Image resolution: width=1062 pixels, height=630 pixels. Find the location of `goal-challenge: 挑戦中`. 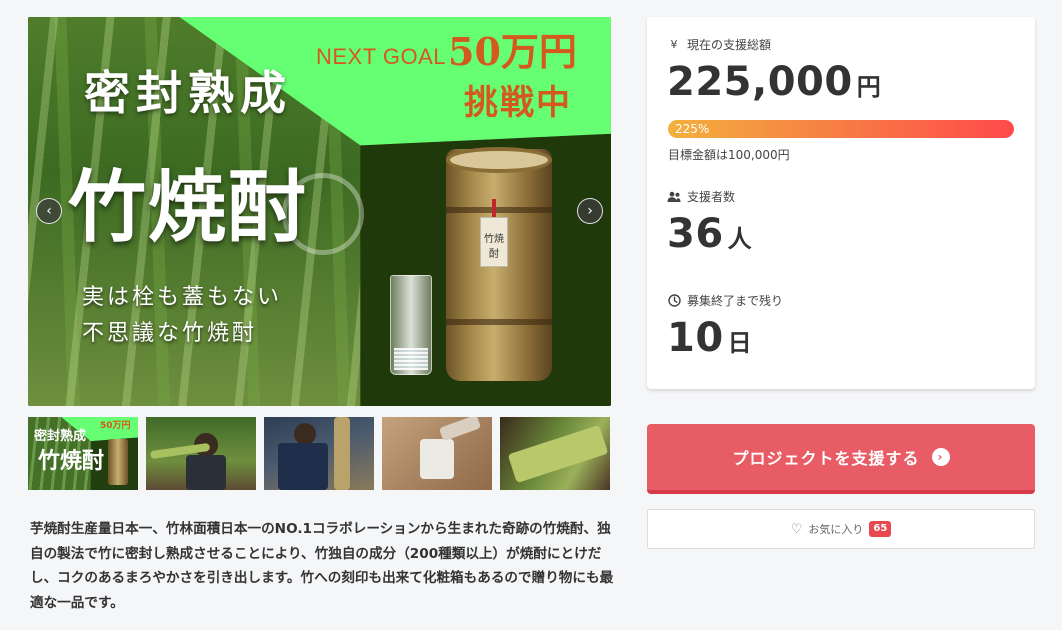

goal-challenge: 挑戦中 is located at coordinates (518, 103).